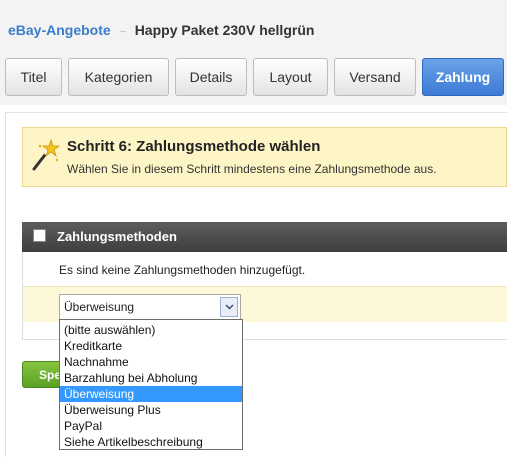 The width and height of the screenshot is (507, 457). I want to click on info-box, so click(264, 157).